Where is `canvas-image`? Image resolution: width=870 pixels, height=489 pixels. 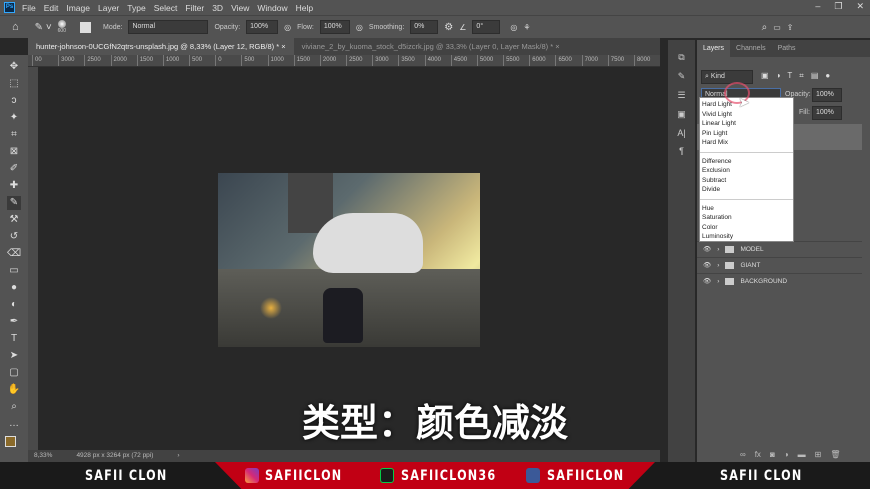
canvas-image is located at coordinates (349, 260).